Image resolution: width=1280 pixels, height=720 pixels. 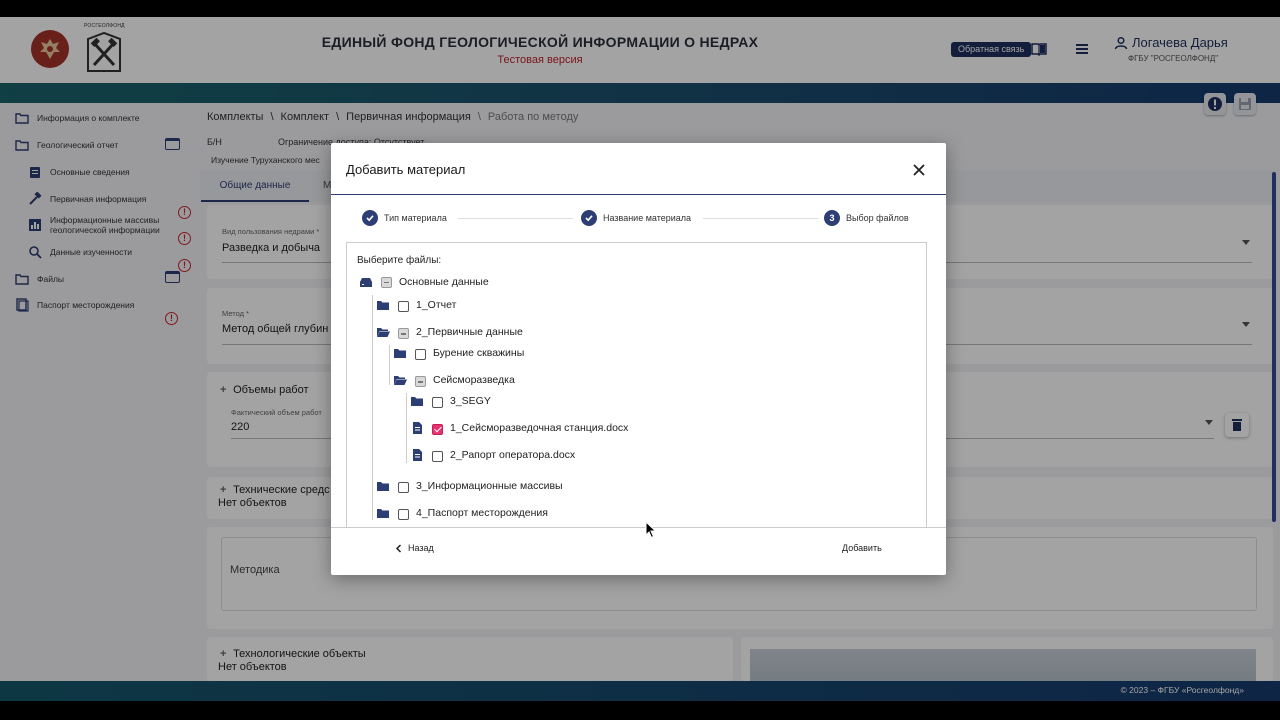 What do you see at coordinates (539, 427) in the screenshot?
I see `tree-node-label: 1_Сейсморазведочная станция.docx` at bounding box center [539, 427].